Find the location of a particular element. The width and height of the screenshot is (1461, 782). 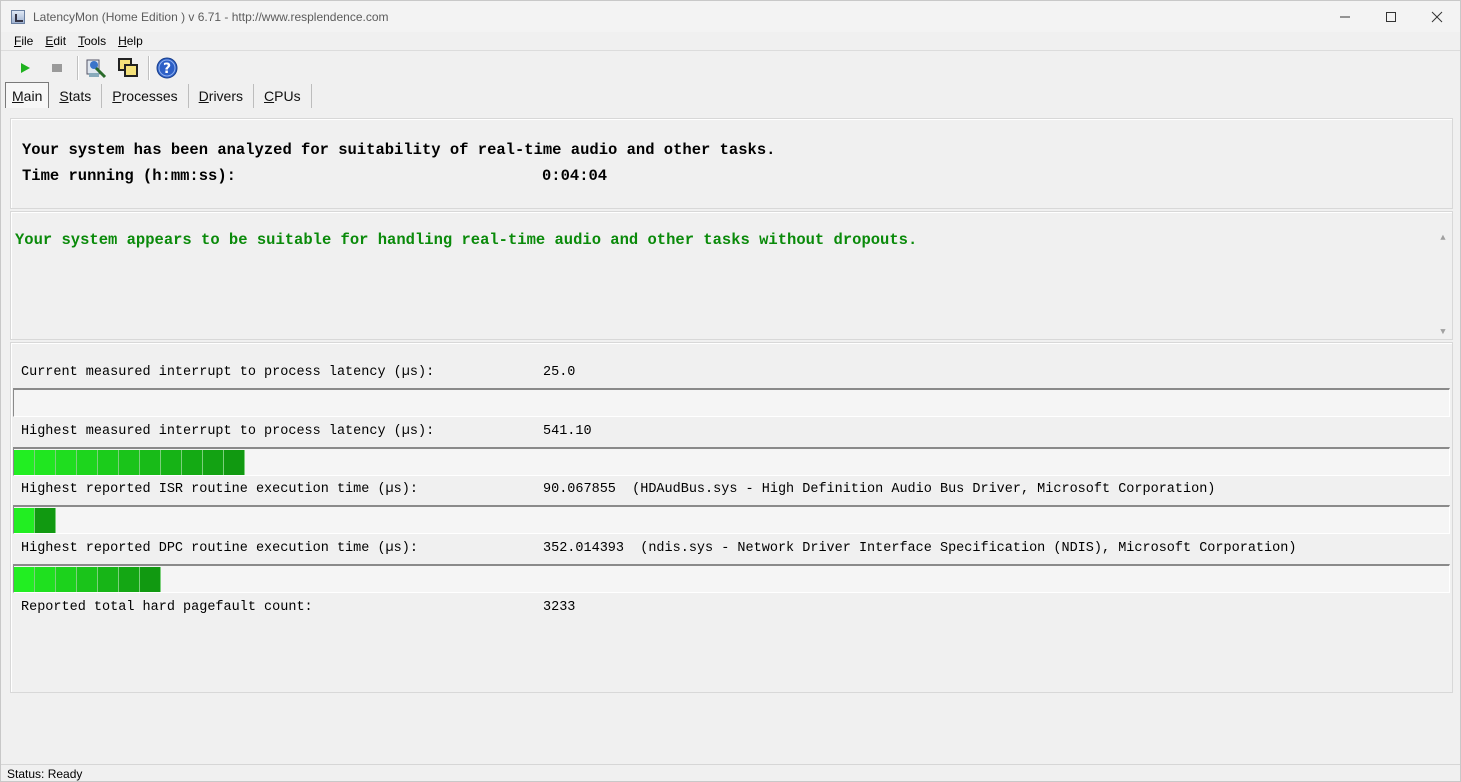

highest-latency-bar-fill is located at coordinates (129, 462).